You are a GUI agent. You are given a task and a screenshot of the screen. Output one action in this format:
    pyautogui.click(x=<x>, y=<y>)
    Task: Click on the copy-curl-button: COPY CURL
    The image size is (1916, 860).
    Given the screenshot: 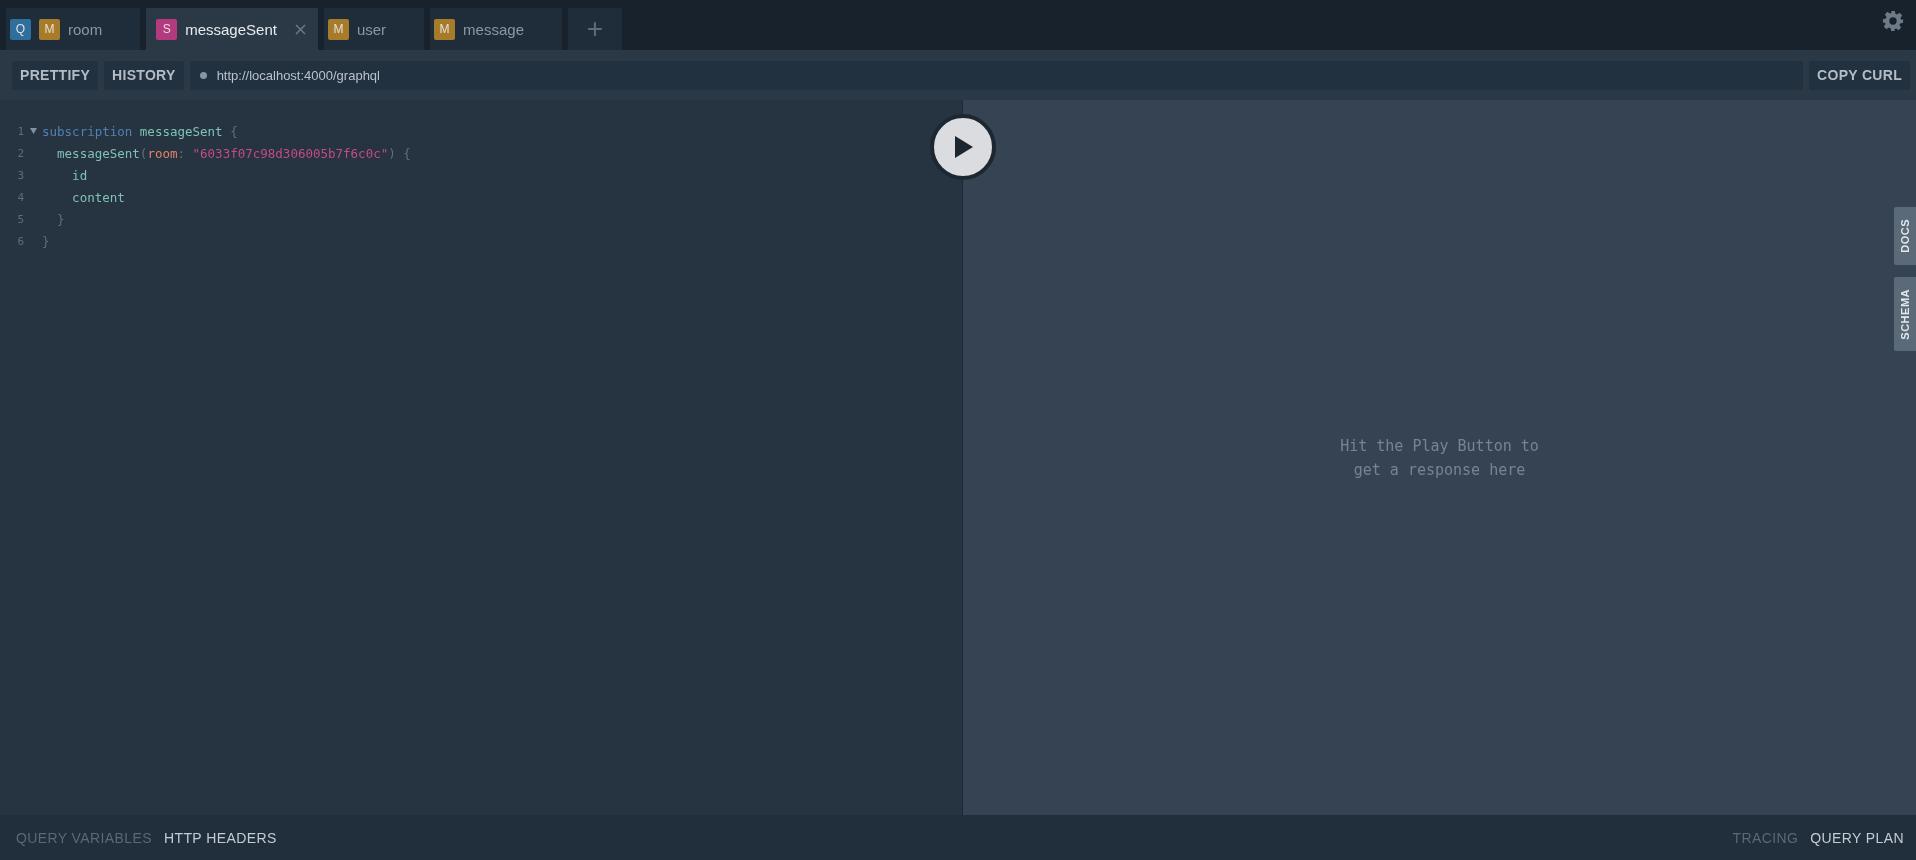 What is the action you would take?
    pyautogui.click(x=1859, y=75)
    